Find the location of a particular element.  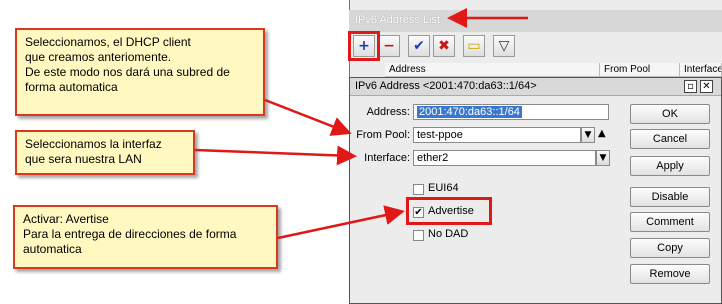

arrow-to-advertise is located at coordinates (341, 222).